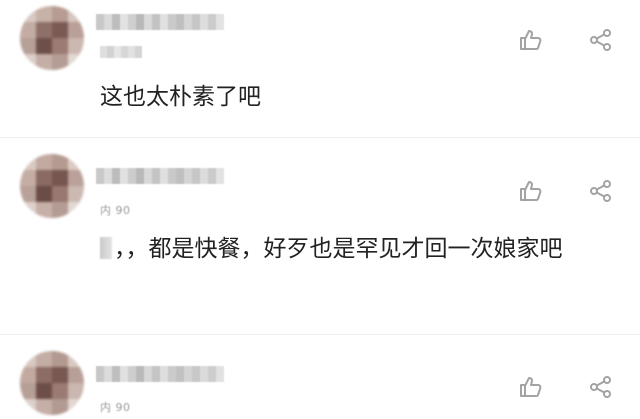  I want to click on comment-text: ，，都是快餐，好歹也是罕见才回一次娘家吧, so click(365, 249).